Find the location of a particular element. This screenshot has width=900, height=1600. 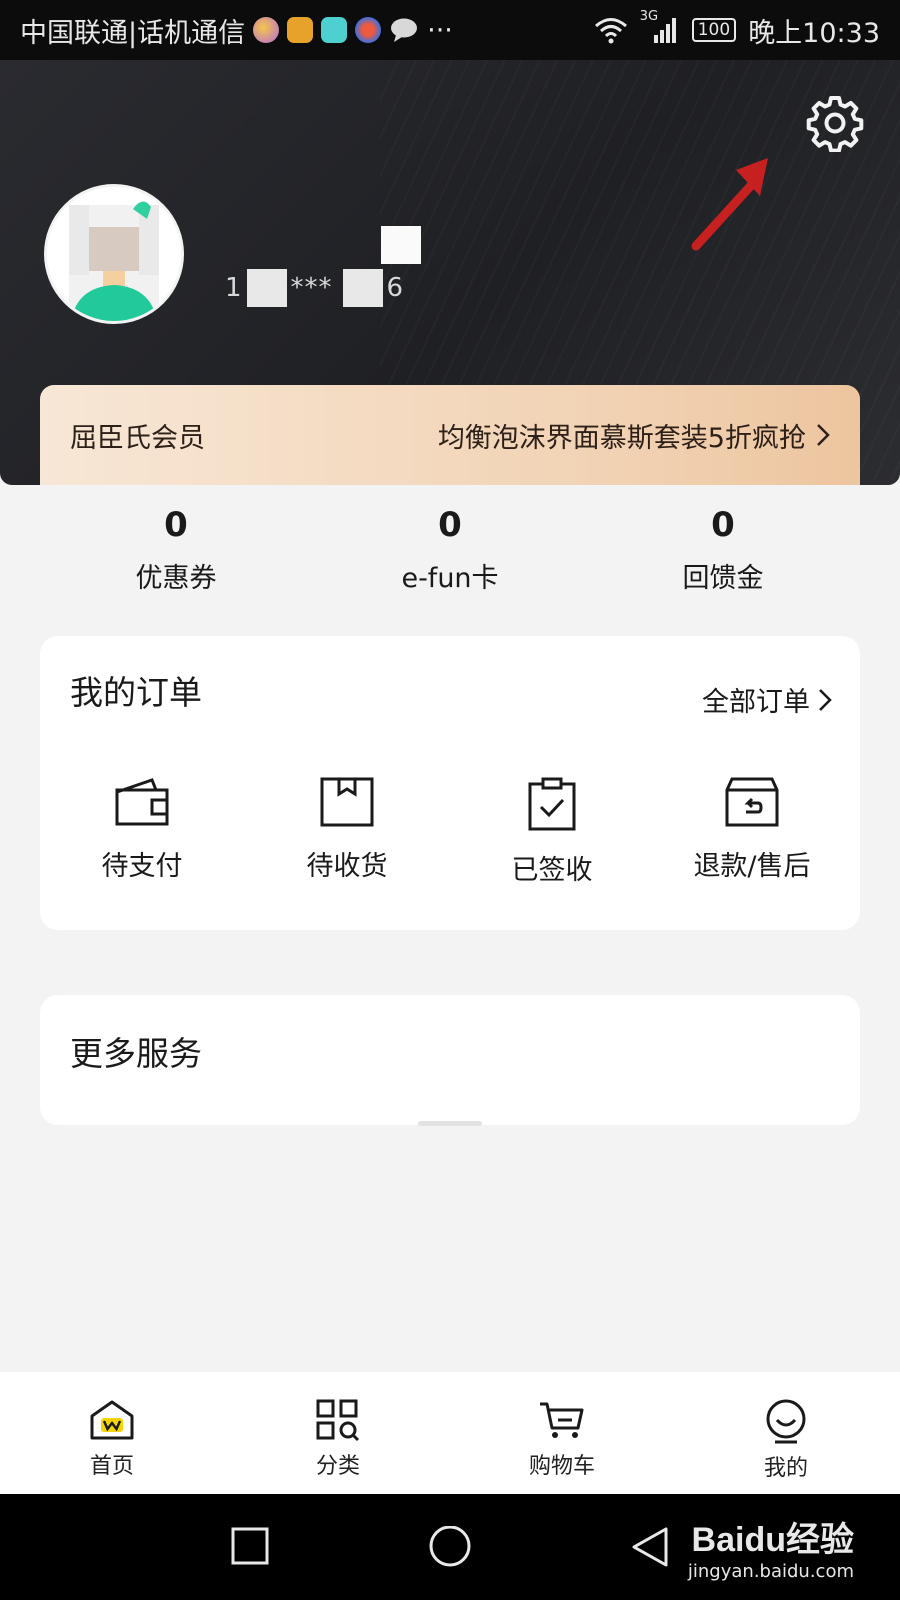

phone-suffix: 6 is located at coordinates (395, 288).